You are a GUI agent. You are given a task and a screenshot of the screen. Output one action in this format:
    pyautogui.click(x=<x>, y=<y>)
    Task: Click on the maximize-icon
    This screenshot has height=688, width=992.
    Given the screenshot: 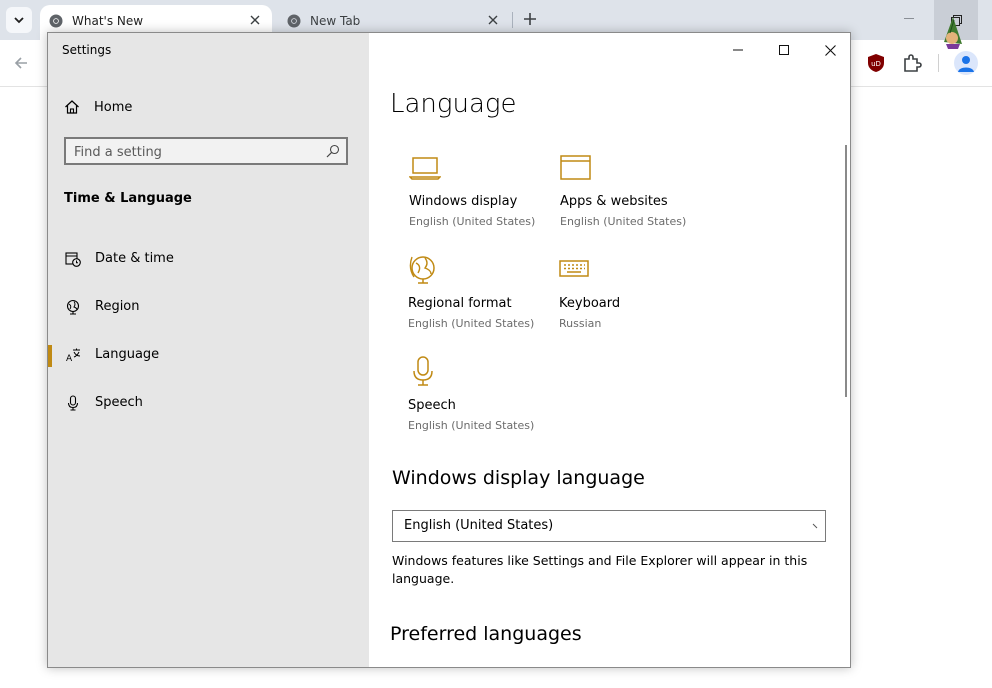 What is the action you would take?
    pyautogui.click(x=784, y=50)
    